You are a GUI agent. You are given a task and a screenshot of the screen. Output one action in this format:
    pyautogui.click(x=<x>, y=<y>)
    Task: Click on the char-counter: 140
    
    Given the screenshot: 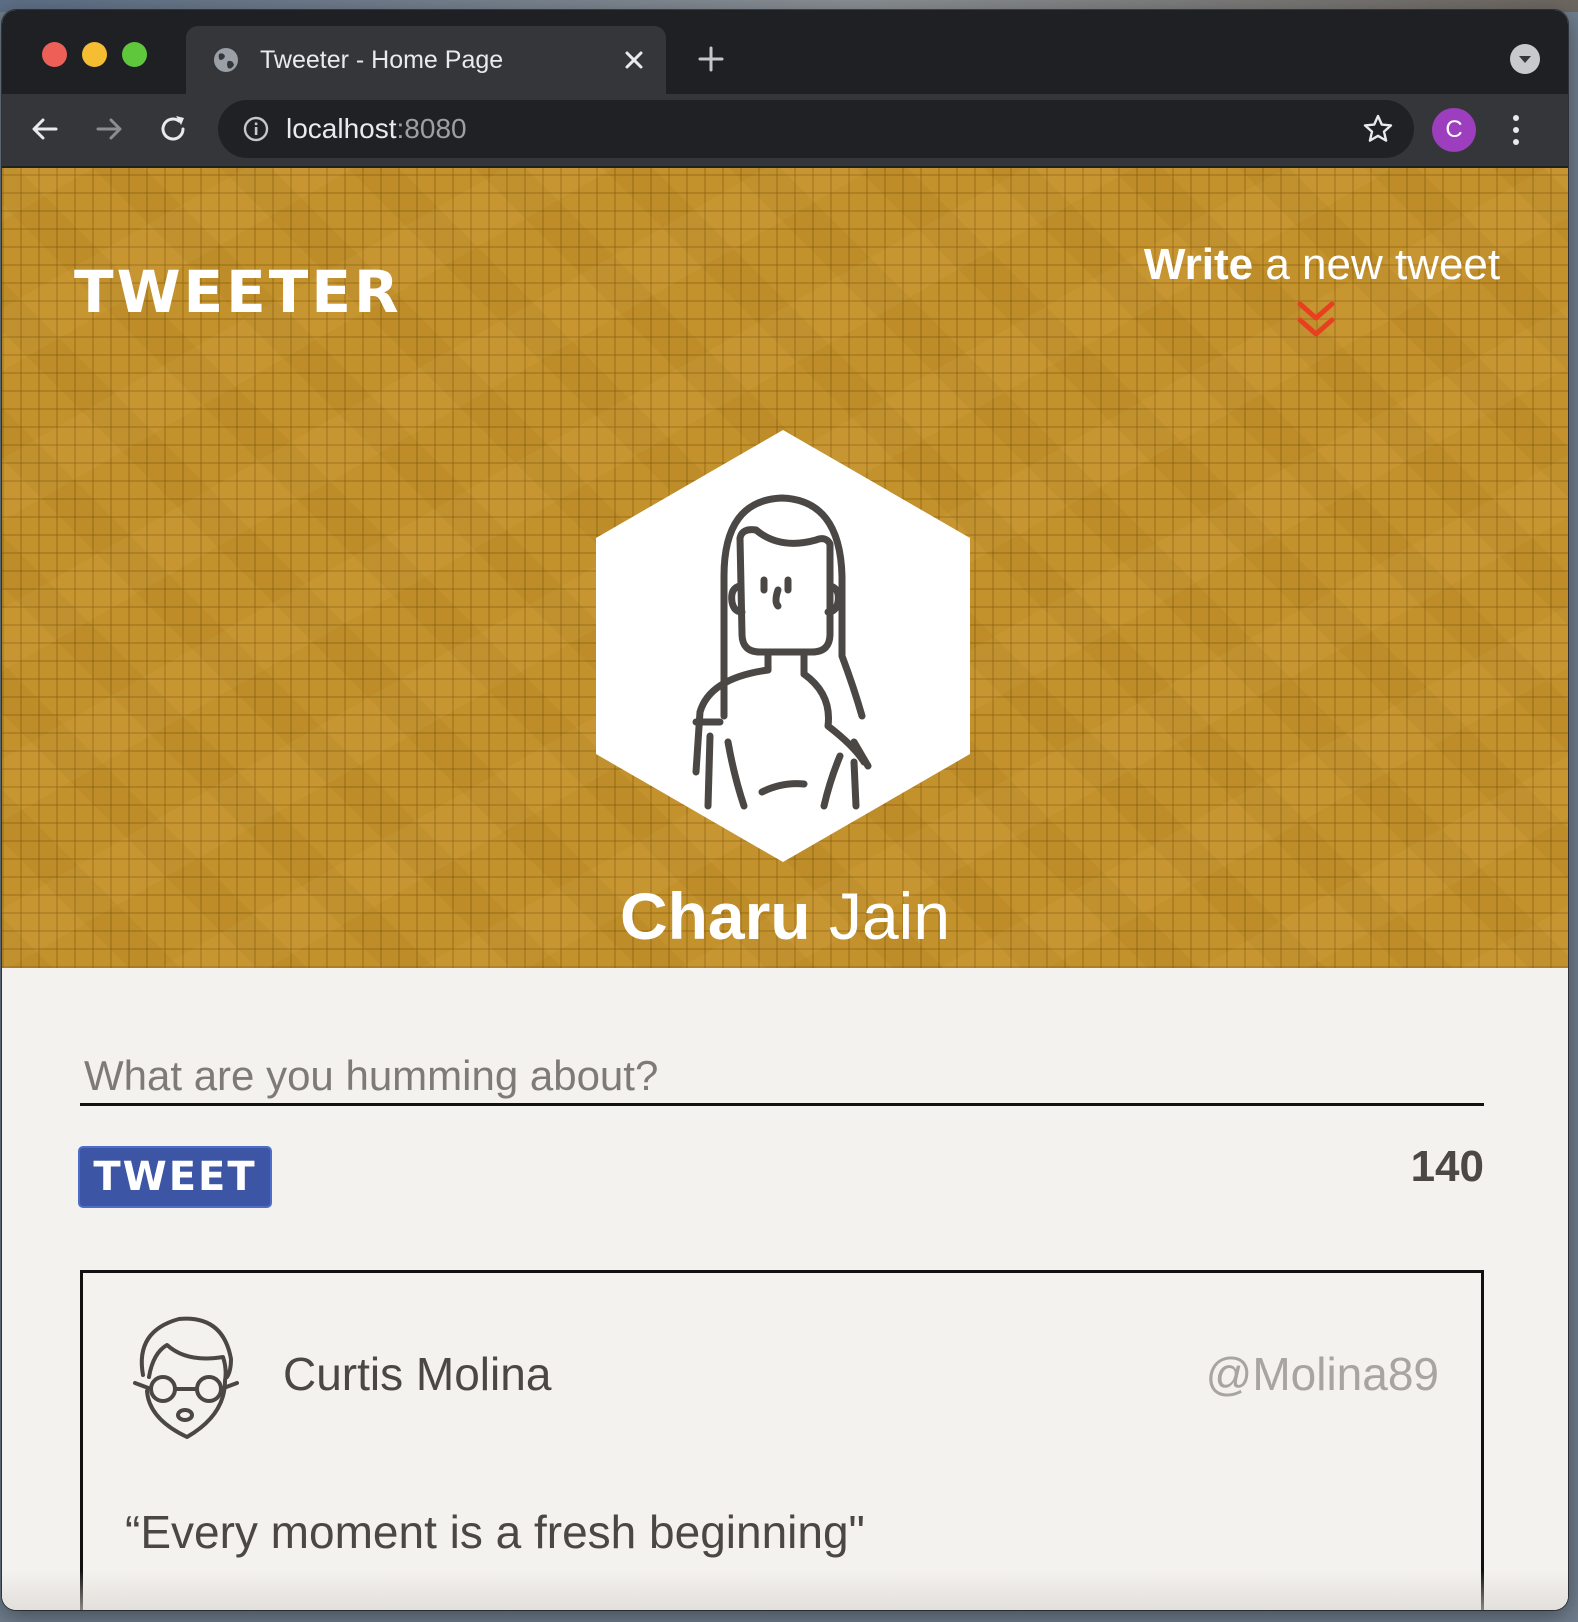 What is the action you would take?
    pyautogui.click(x=1447, y=1166)
    